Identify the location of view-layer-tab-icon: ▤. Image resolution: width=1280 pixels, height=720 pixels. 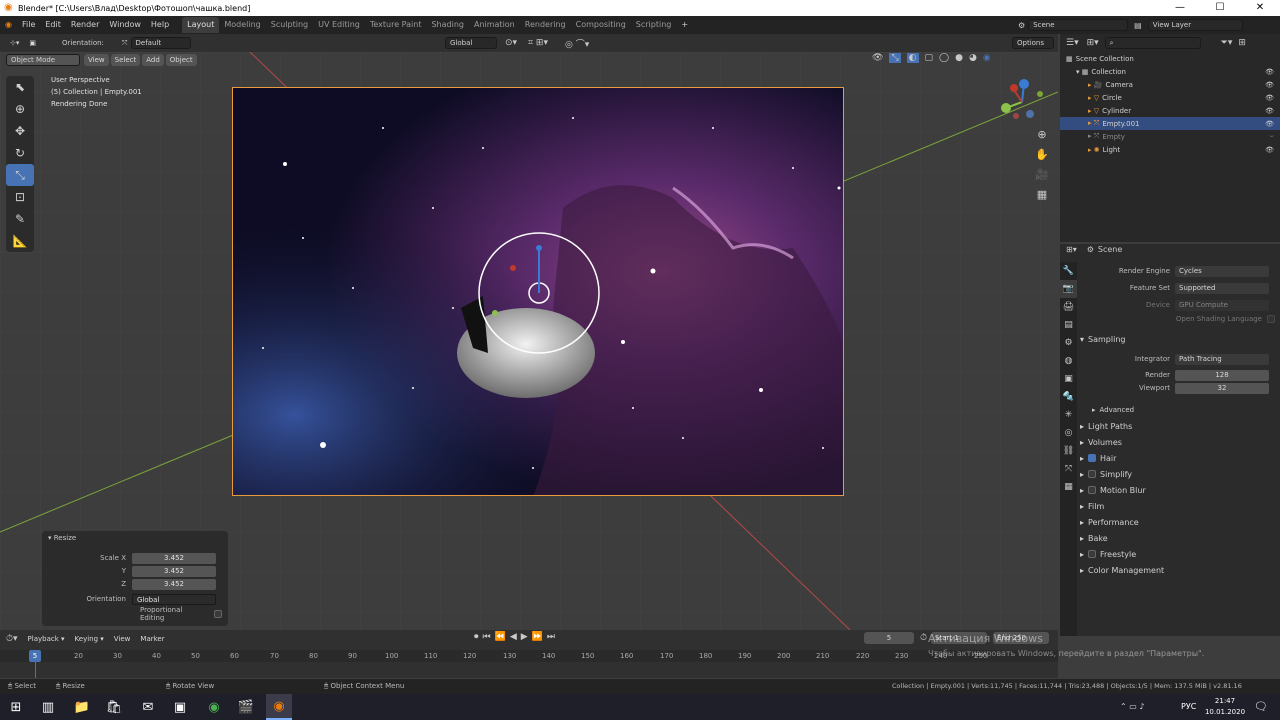
(1068, 325).